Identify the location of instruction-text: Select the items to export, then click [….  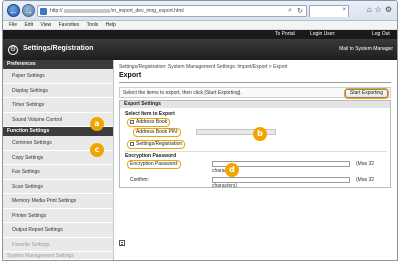
(182, 93).